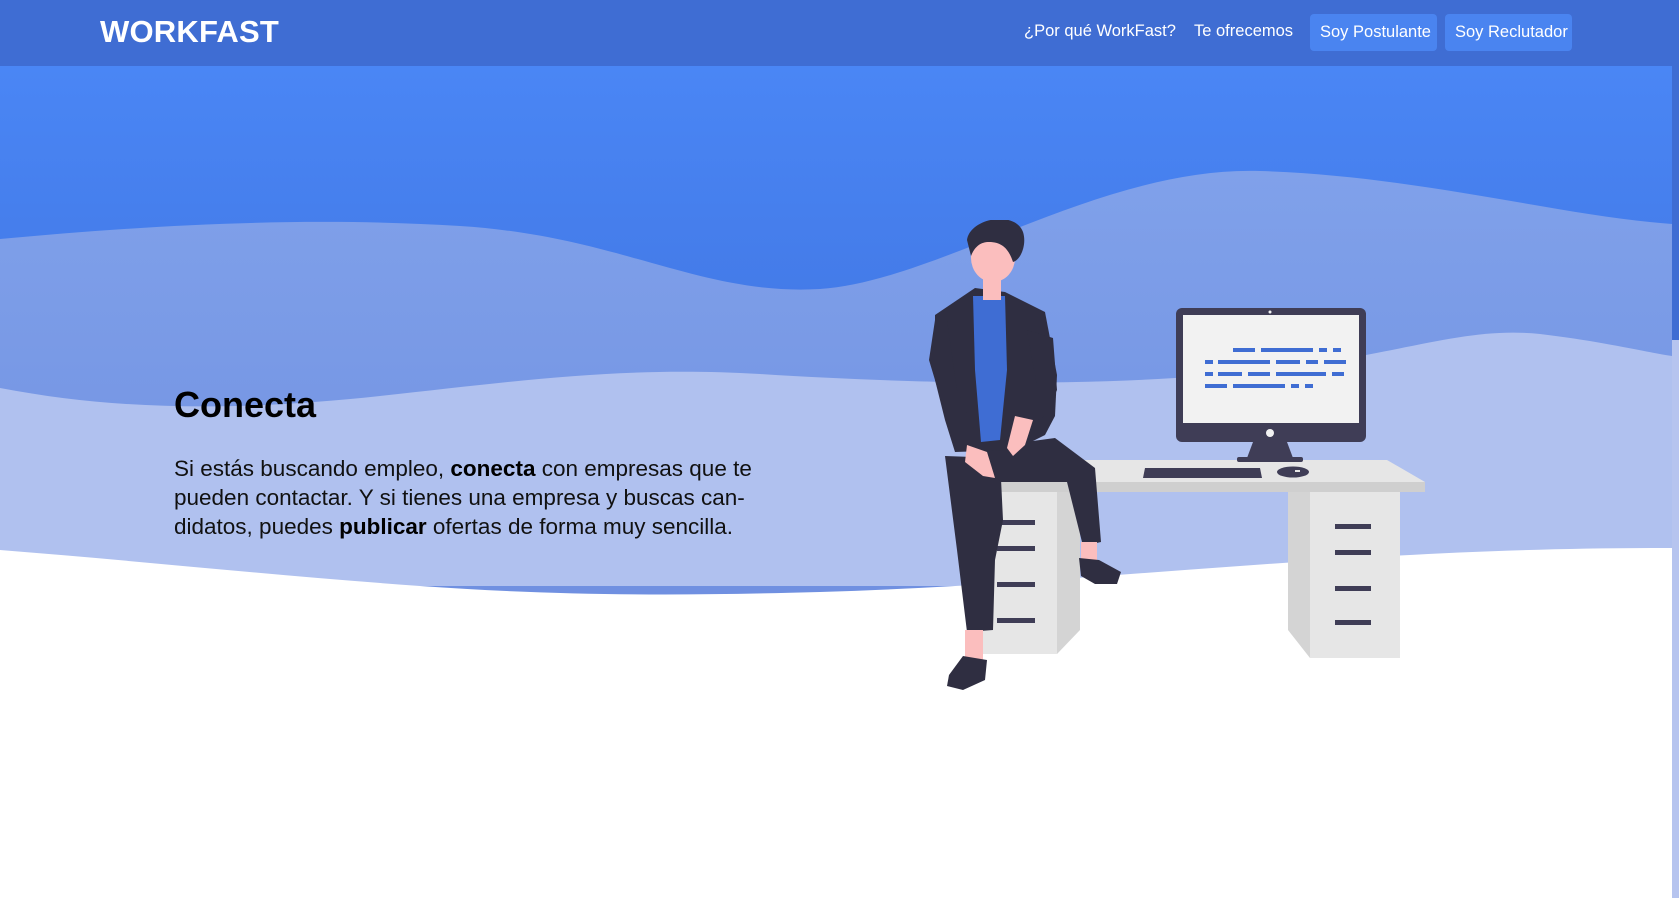 The image size is (1679, 898). What do you see at coordinates (1675, 203) in the screenshot?
I see `page-scrollbar-thumb` at bounding box center [1675, 203].